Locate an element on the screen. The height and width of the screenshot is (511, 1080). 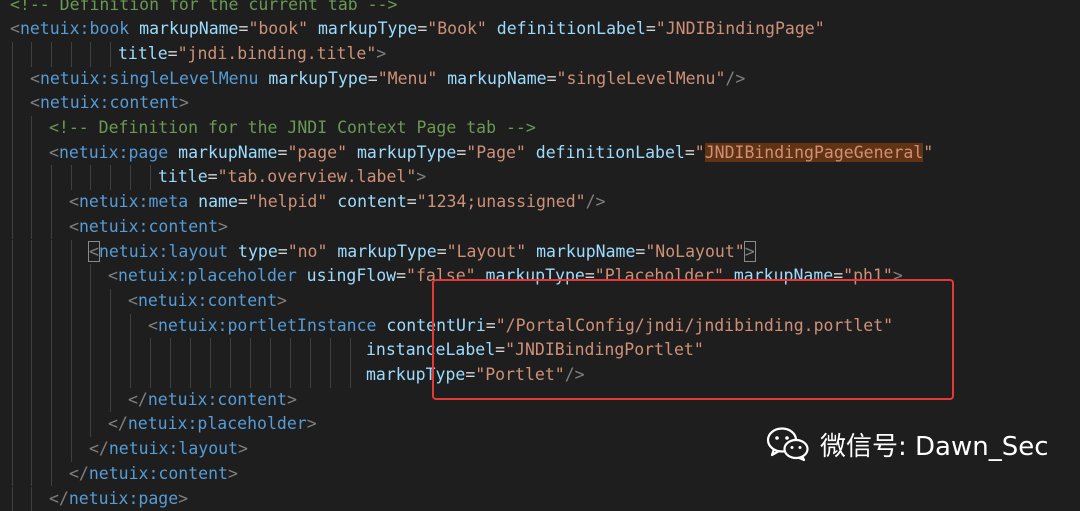
code-token: definitionLabel is located at coordinates (605, 152).